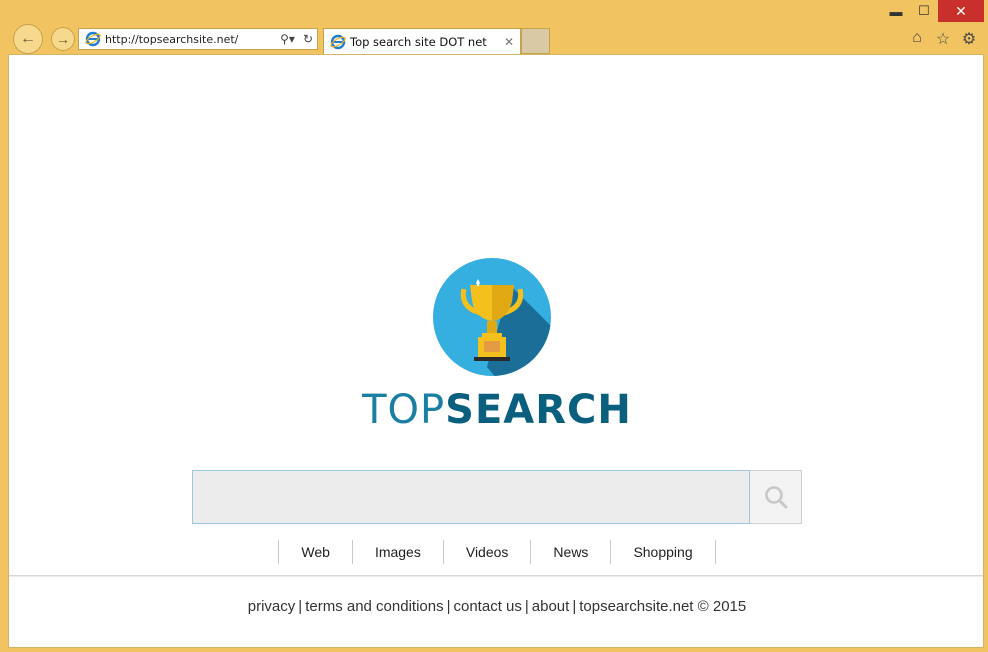 The width and height of the screenshot is (988, 652). Describe the element at coordinates (190, 39) in the screenshot. I see `address-url: http://topsearchsite.net/` at that location.